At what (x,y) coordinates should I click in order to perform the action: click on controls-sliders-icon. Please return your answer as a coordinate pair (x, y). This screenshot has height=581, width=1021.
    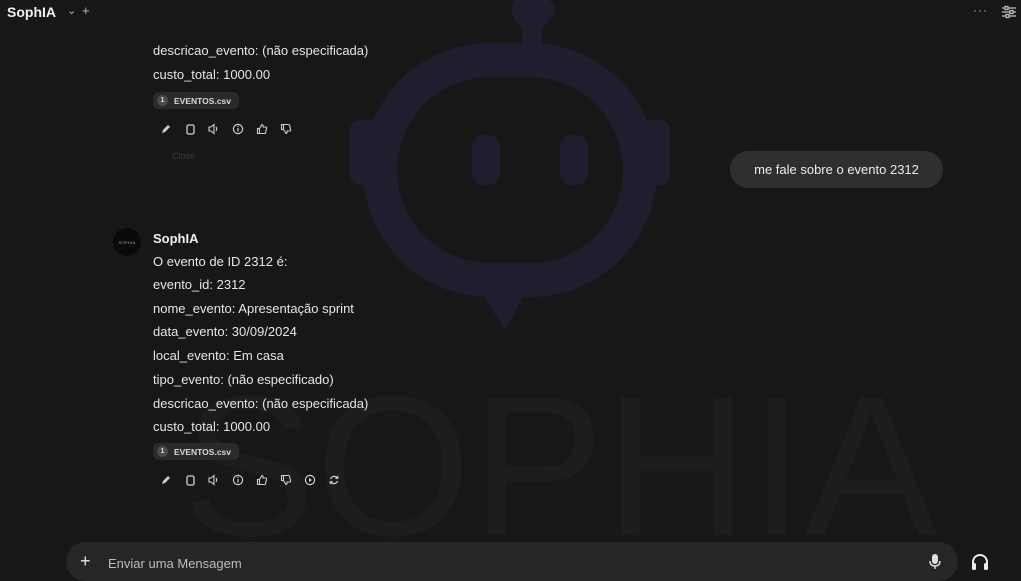
    Looking at the image, I should click on (1009, 12).